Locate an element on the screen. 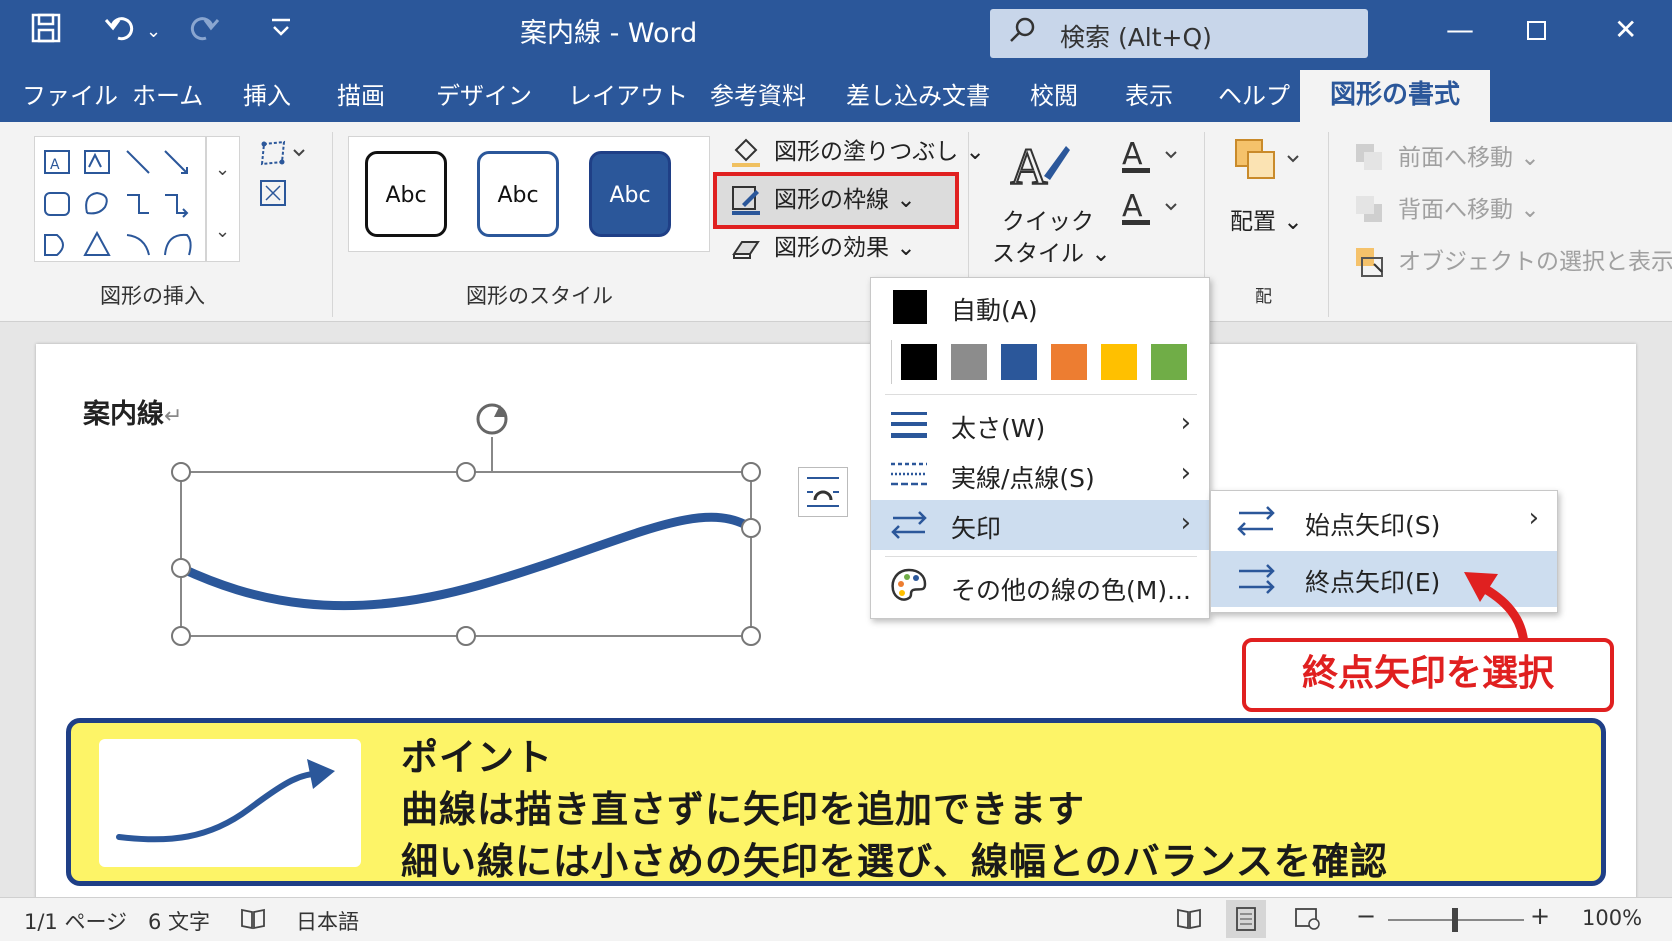 The image size is (1672, 941). tab-draw: 描画 is located at coordinates (361, 96).